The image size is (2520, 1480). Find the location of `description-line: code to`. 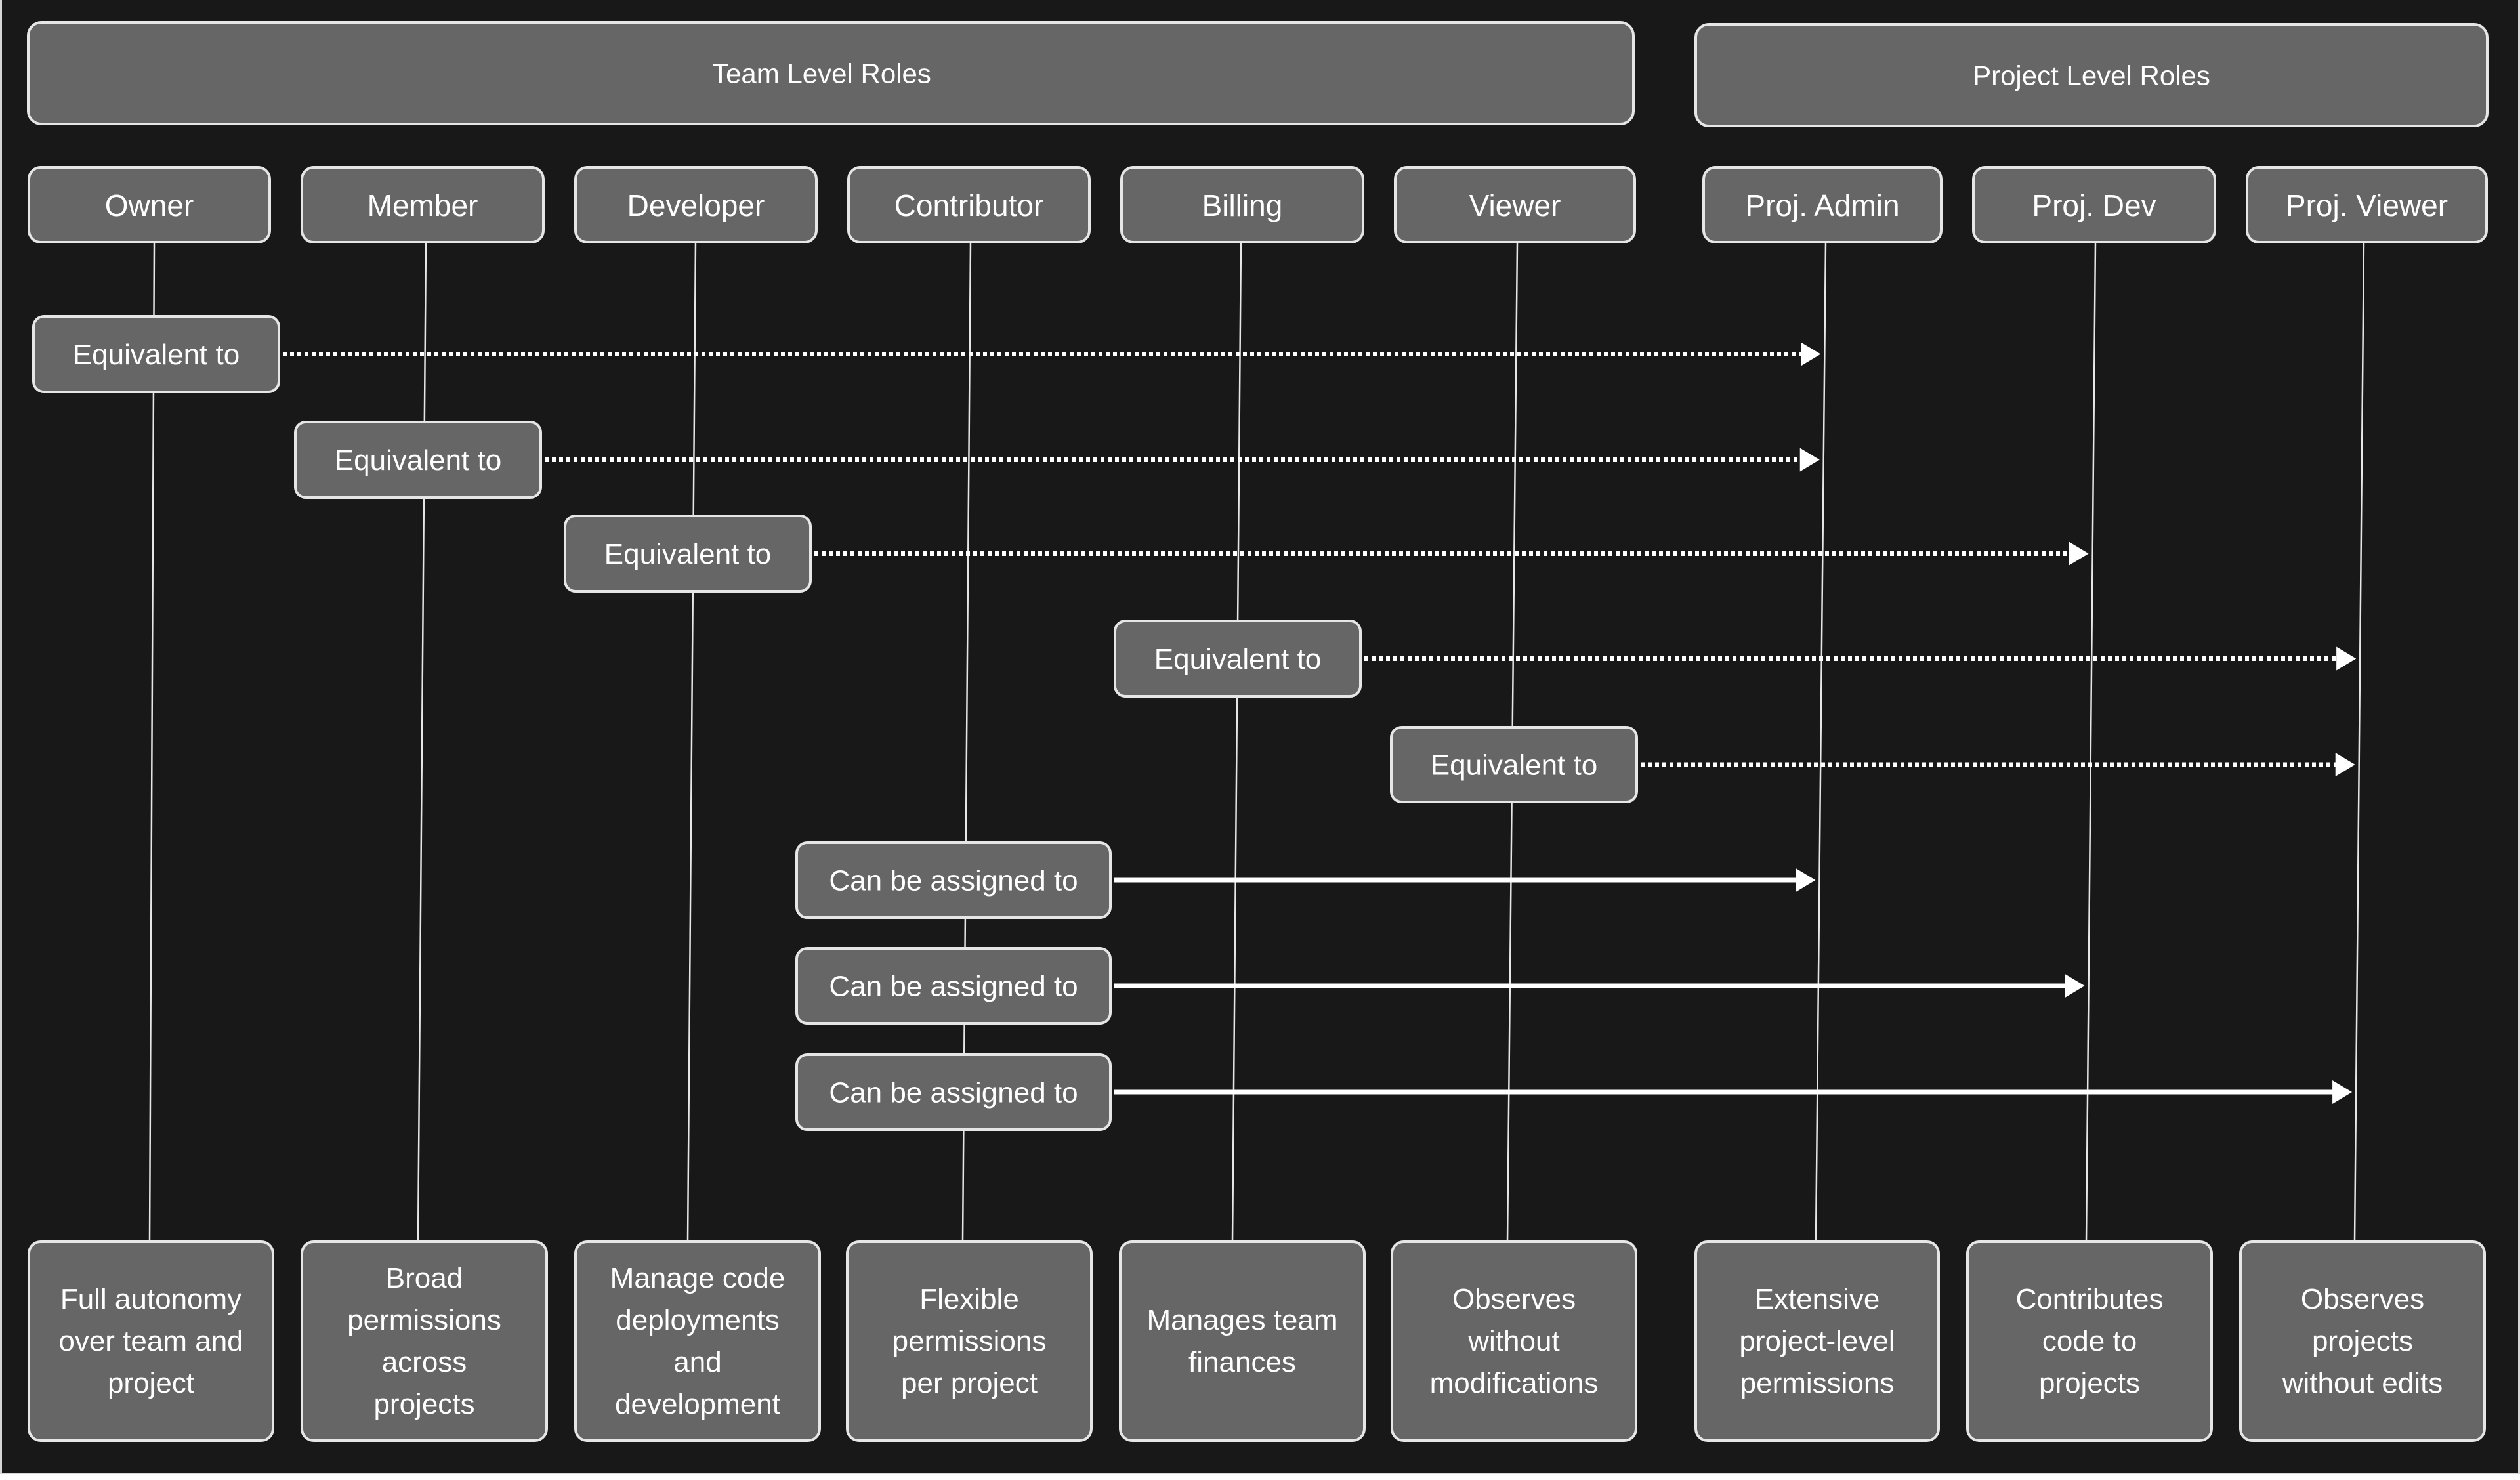

description-line: code to is located at coordinates (2089, 1341).